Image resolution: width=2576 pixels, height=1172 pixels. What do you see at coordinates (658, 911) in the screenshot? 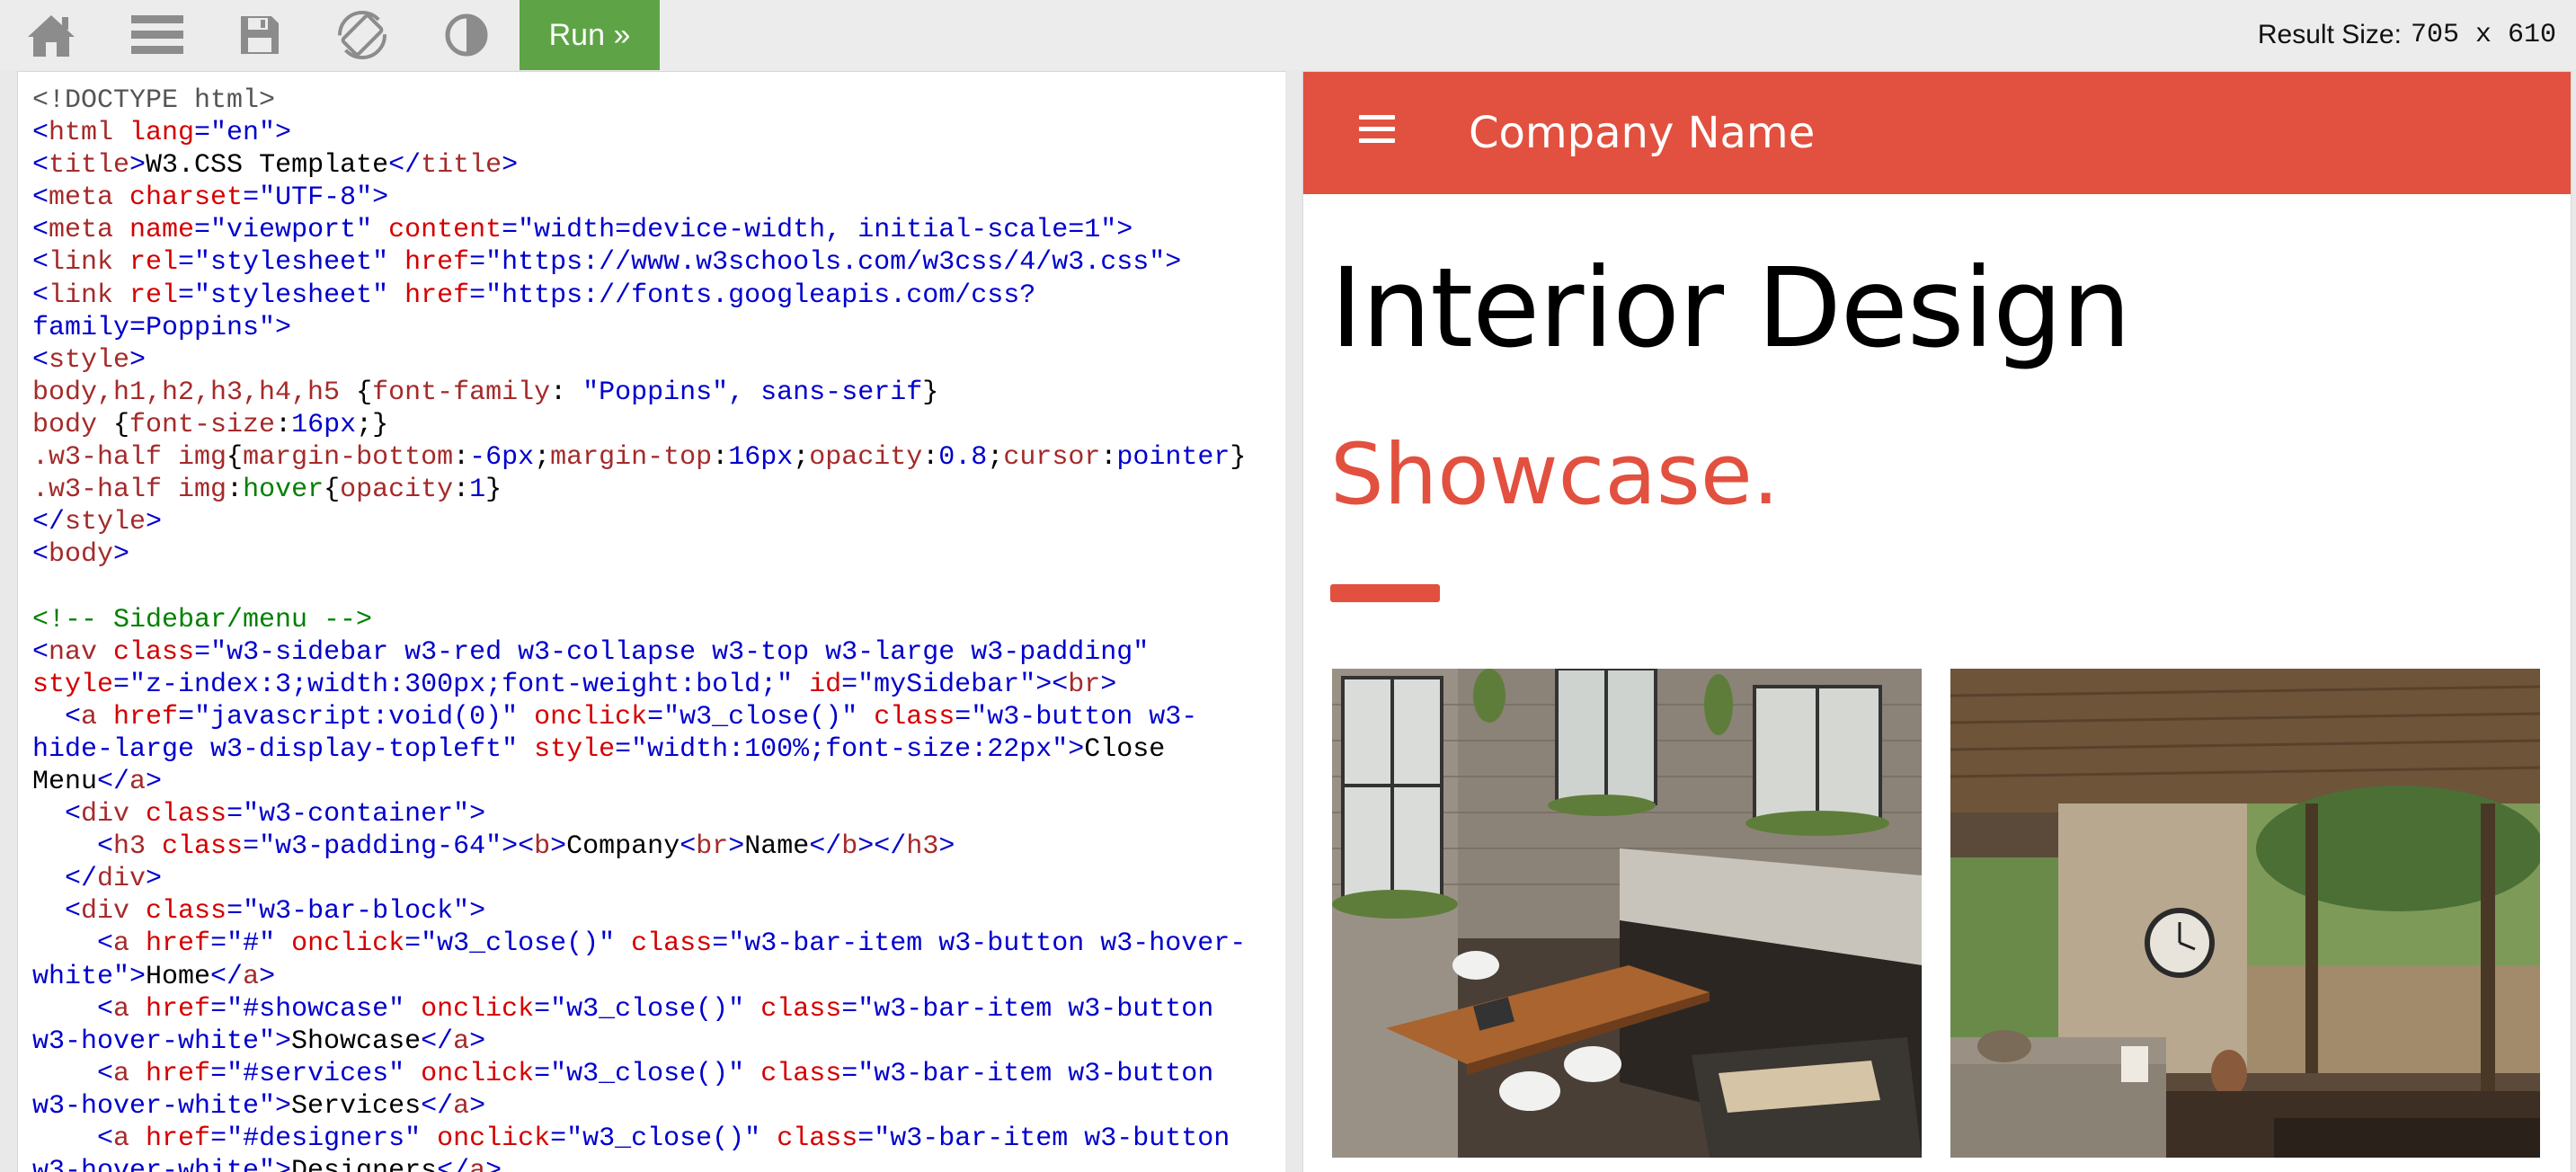
I see `code-line: <div class="w3-bar-block">` at bounding box center [658, 911].